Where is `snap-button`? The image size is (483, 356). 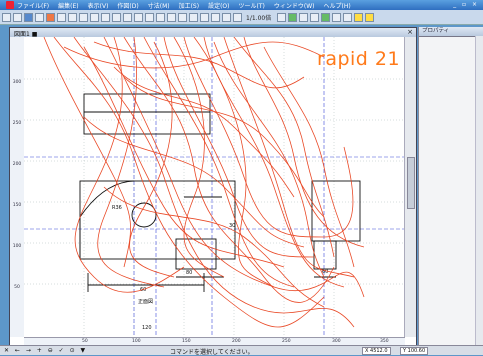 snap-button is located at coordinates (171, 17).